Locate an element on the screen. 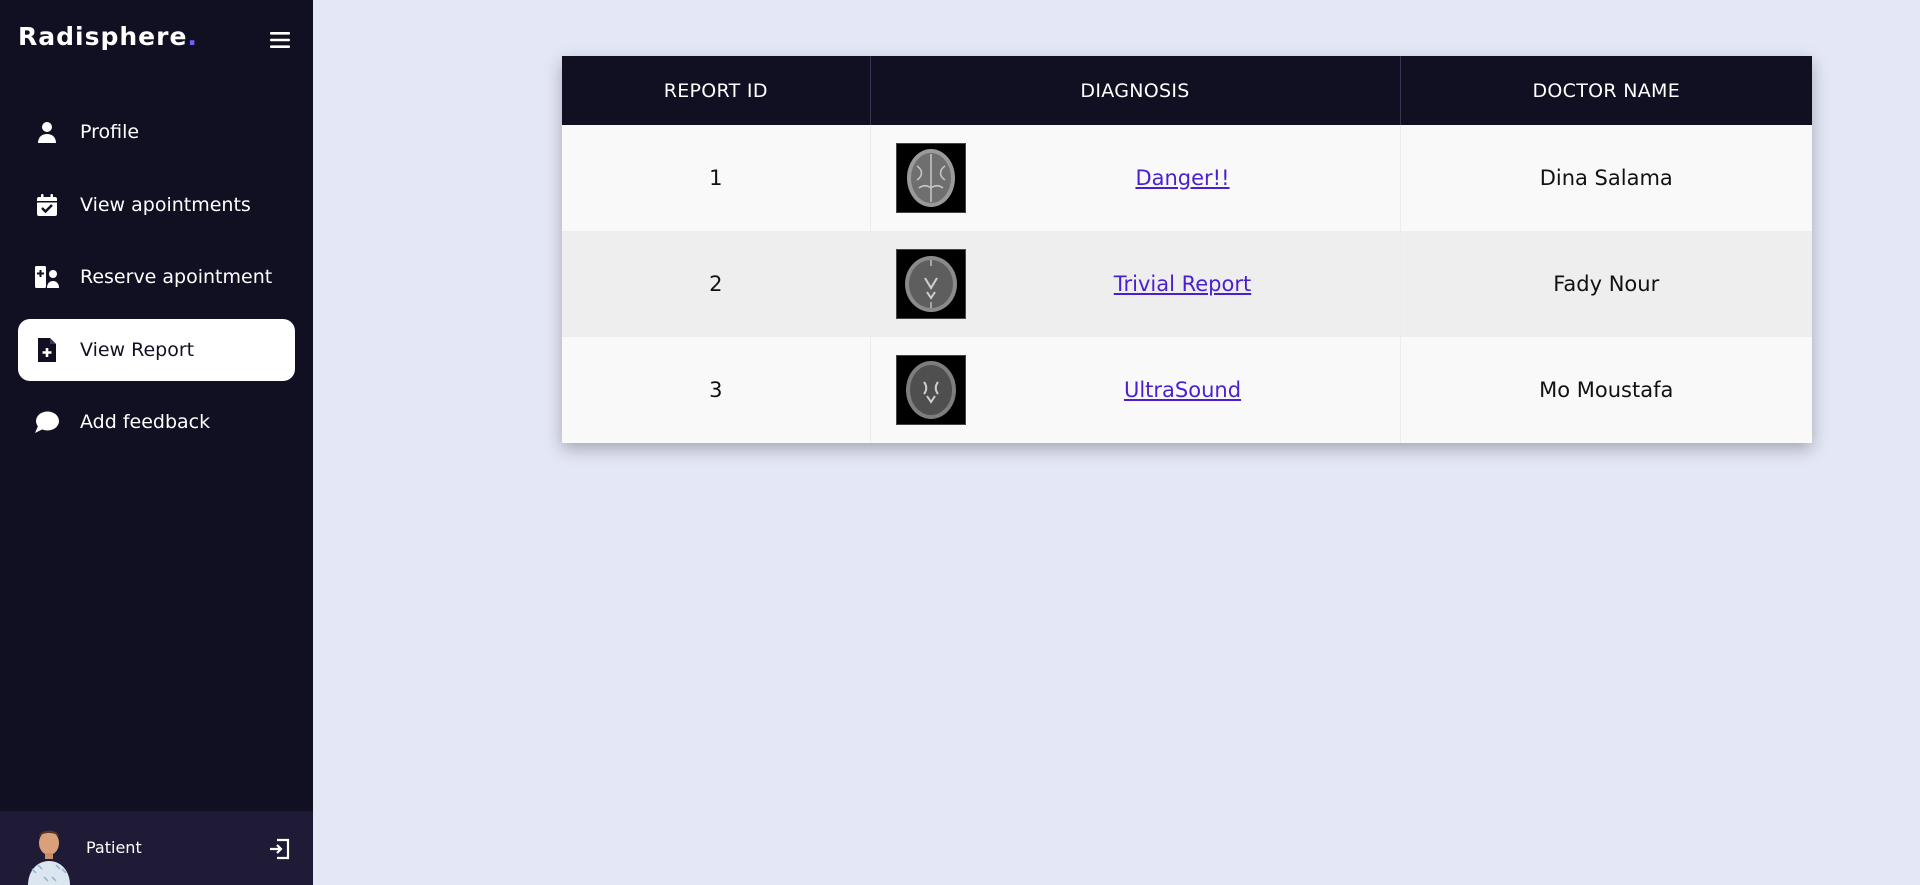 The width and height of the screenshot is (1920, 885). sidebar-item-label: Add feedback is located at coordinates (145, 422).